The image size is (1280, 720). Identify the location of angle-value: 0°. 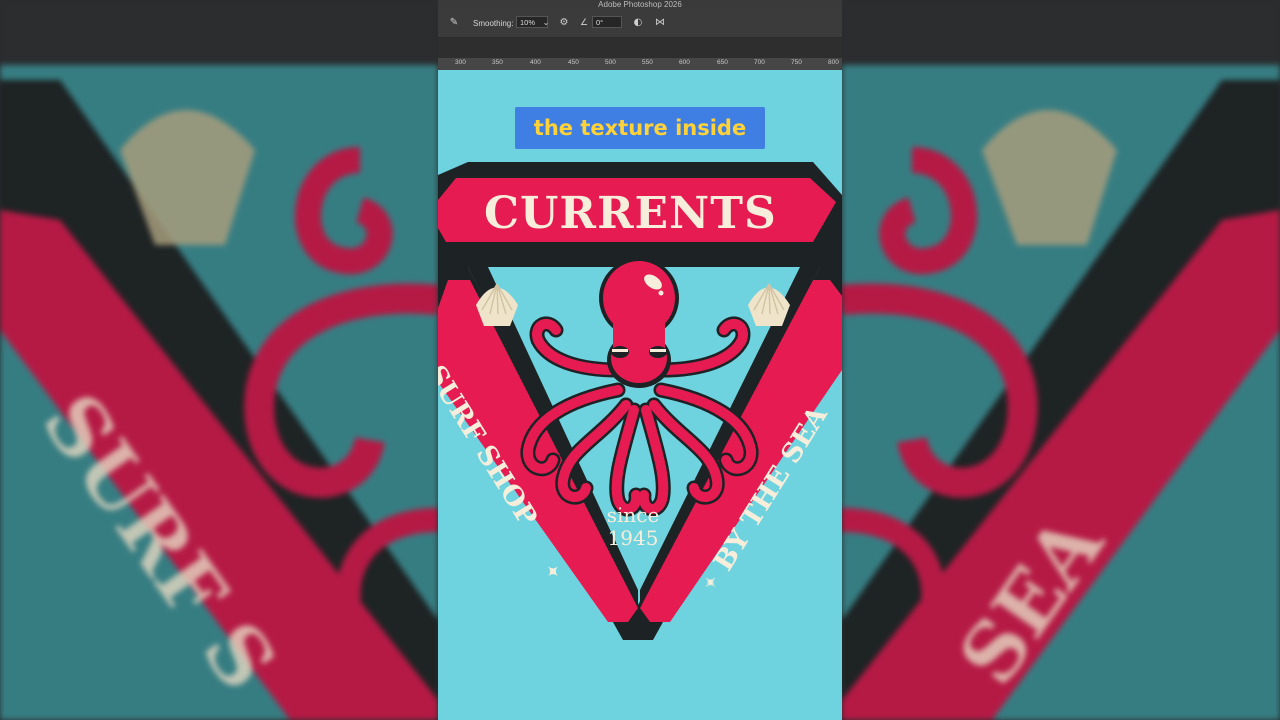
(600, 22).